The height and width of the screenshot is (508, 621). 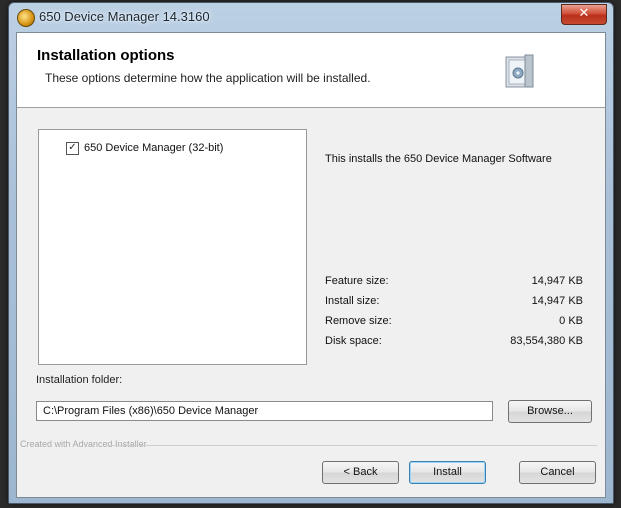 What do you see at coordinates (352, 301) in the screenshot?
I see `stat-label: Install size:` at bounding box center [352, 301].